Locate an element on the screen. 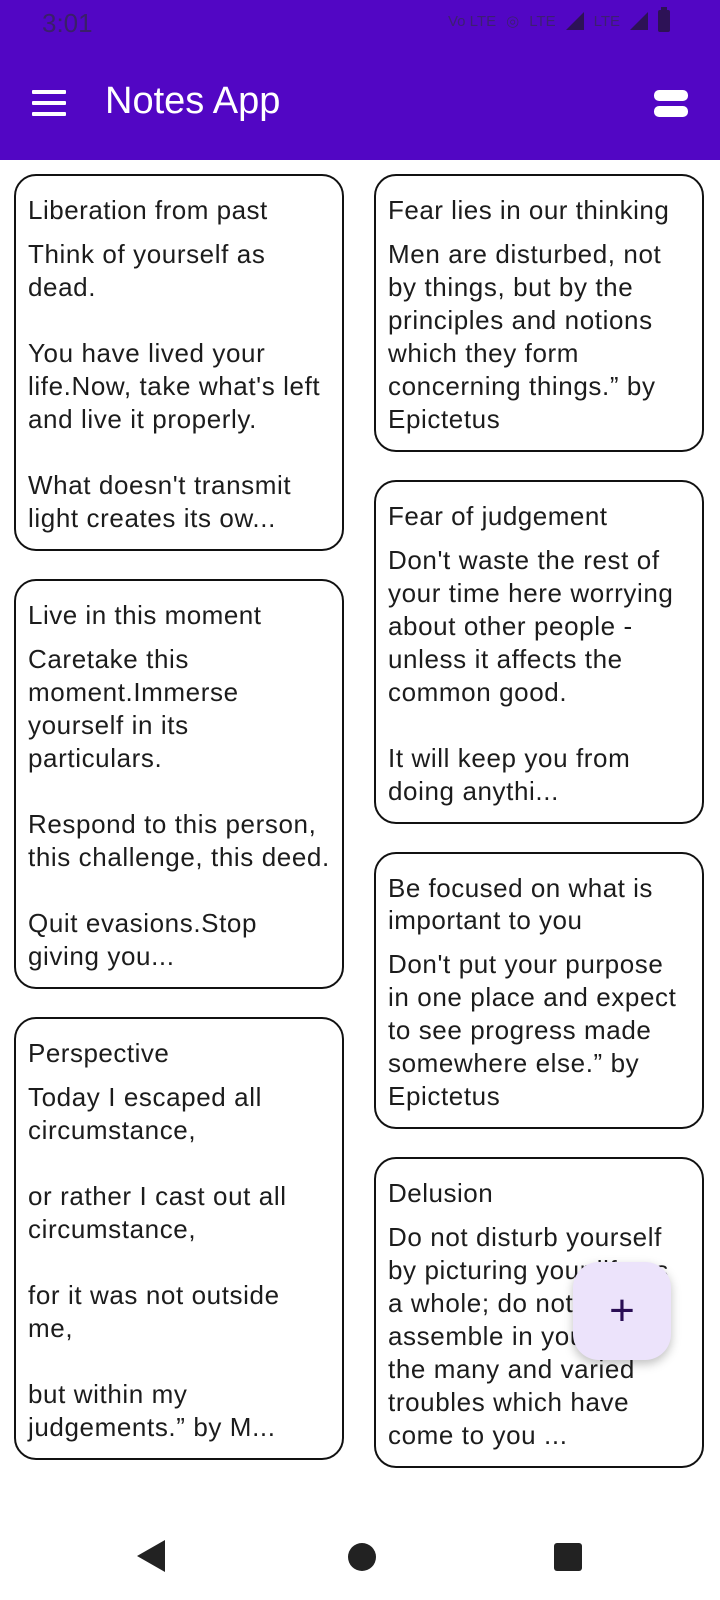 This screenshot has height=1600, width=720. note-title: Liberation from past is located at coordinates (148, 210).